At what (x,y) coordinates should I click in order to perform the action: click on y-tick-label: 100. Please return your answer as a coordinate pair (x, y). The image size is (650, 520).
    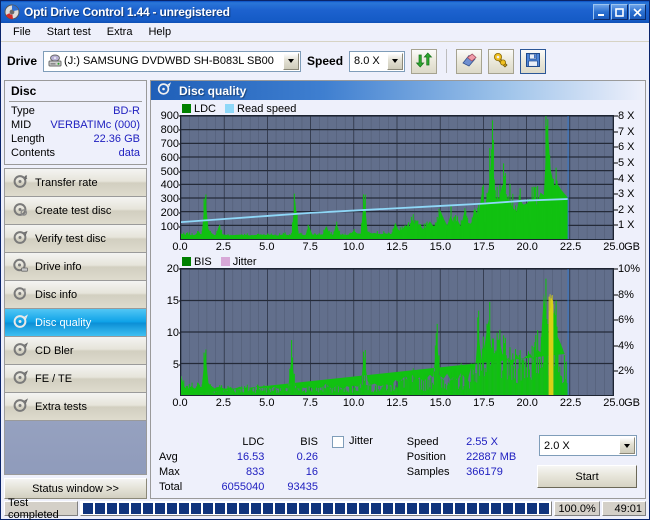
    Looking at the image, I should click on (169, 227).